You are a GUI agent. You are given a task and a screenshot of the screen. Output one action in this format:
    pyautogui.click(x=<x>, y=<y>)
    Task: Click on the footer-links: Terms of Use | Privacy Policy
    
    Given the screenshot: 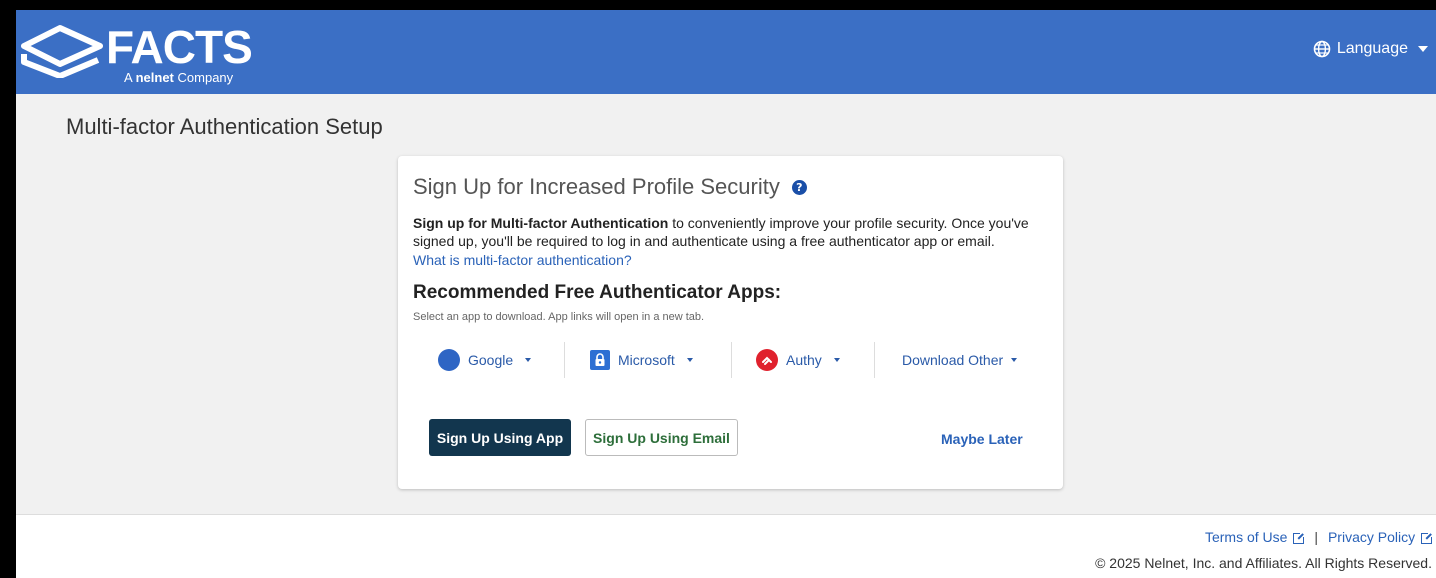 What is the action you would take?
    pyautogui.click(x=1318, y=537)
    